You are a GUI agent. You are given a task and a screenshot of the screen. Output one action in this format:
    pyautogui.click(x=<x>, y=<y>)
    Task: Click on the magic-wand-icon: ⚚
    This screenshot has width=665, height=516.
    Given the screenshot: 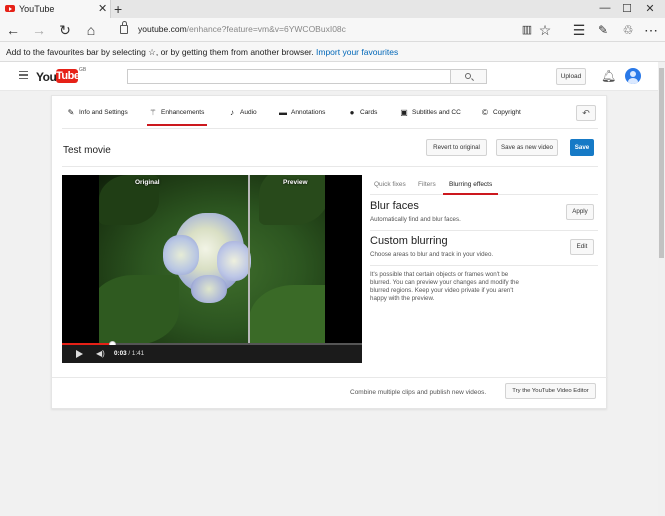 What is the action you would take?
    pyautogui.click(x=153, y=112)
    